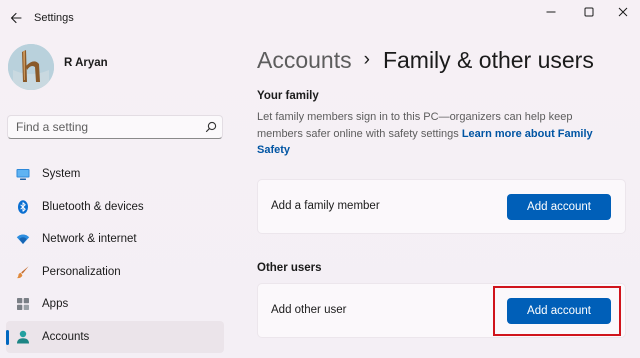 The height and width of the screenshot is (358, 640). I want to click on highlight-box, so click(557, 311).